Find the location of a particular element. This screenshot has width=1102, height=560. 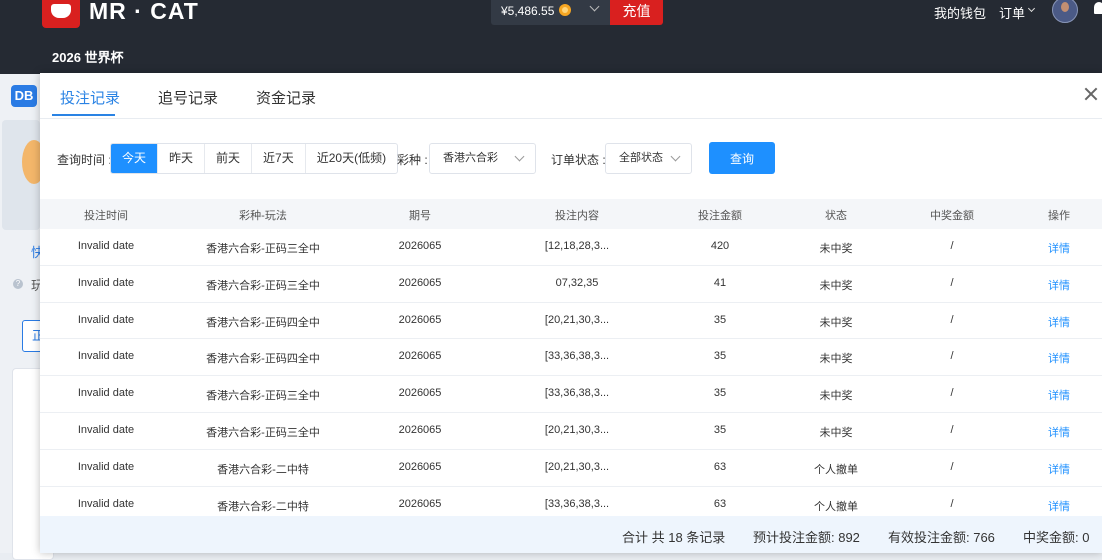

avatar is located at coordinates (1065, 11).